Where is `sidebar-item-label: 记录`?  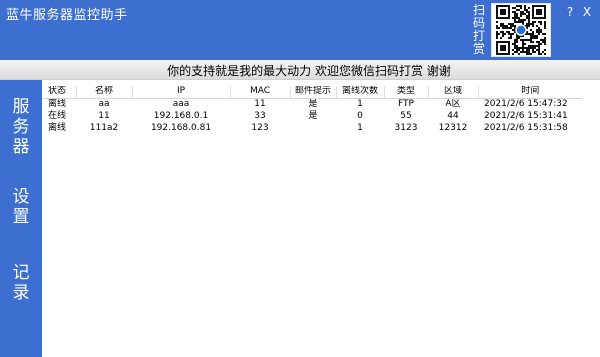
sidebar-item-label: 记录 is located at coordinates (21, 283).